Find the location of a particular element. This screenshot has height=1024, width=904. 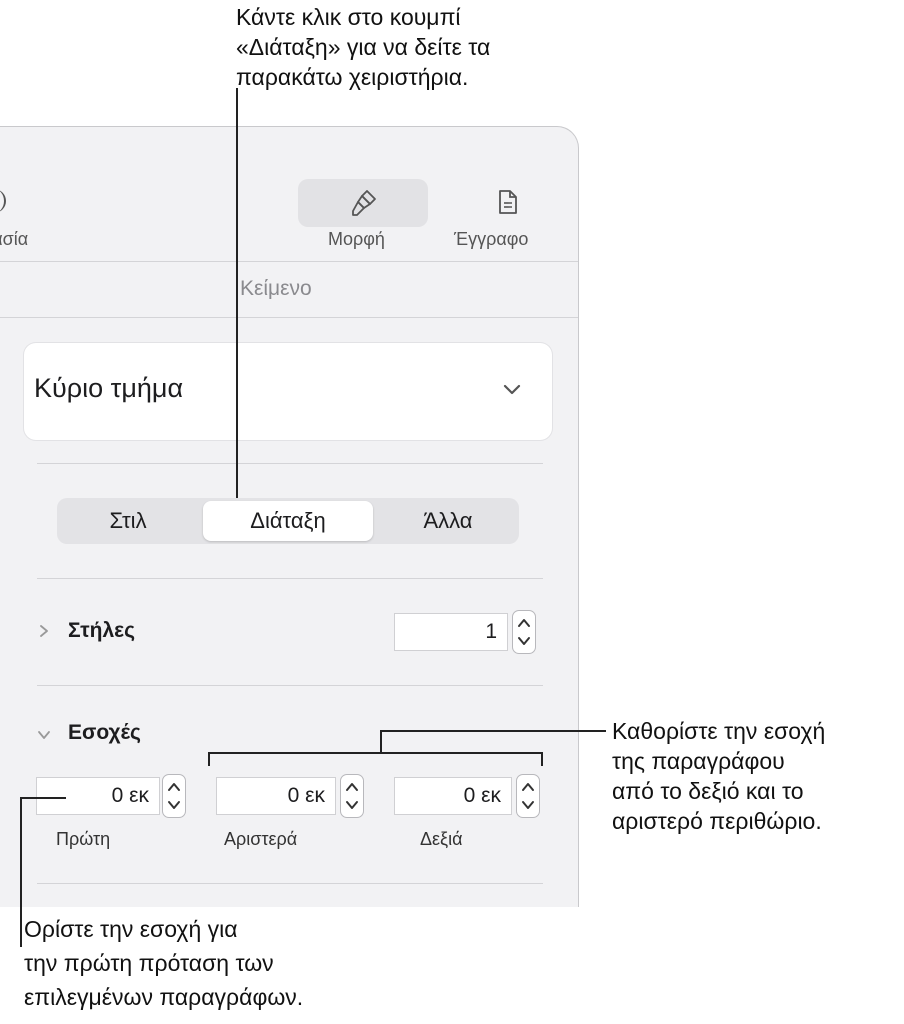

callout-line: της παραγράφου is located at coordinates (698, 761).